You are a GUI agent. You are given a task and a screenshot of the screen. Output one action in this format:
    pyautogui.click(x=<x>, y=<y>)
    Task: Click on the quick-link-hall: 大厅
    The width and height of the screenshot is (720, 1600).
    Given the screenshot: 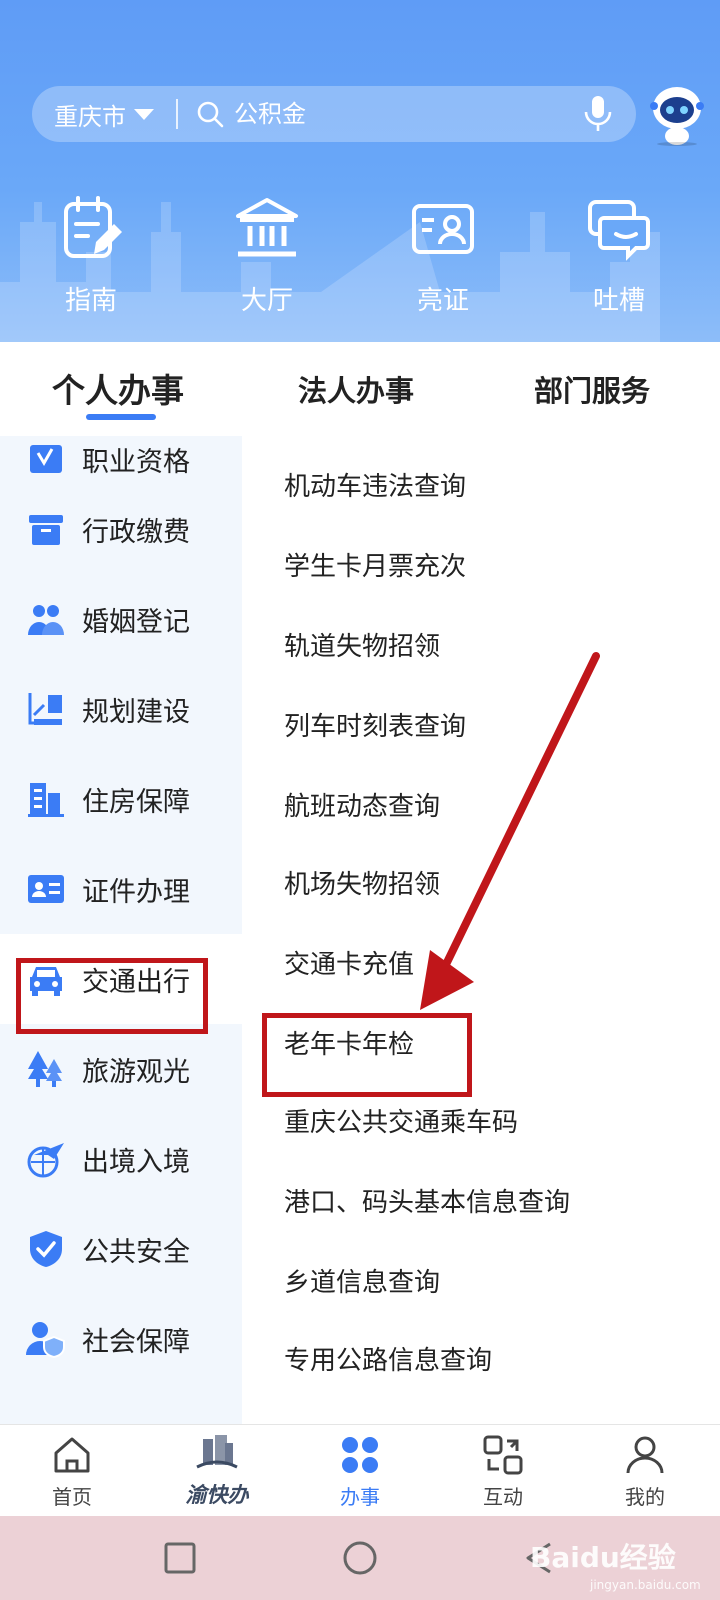 What is the action you would take?
    pyautogui.click(x=267, y=256)
    